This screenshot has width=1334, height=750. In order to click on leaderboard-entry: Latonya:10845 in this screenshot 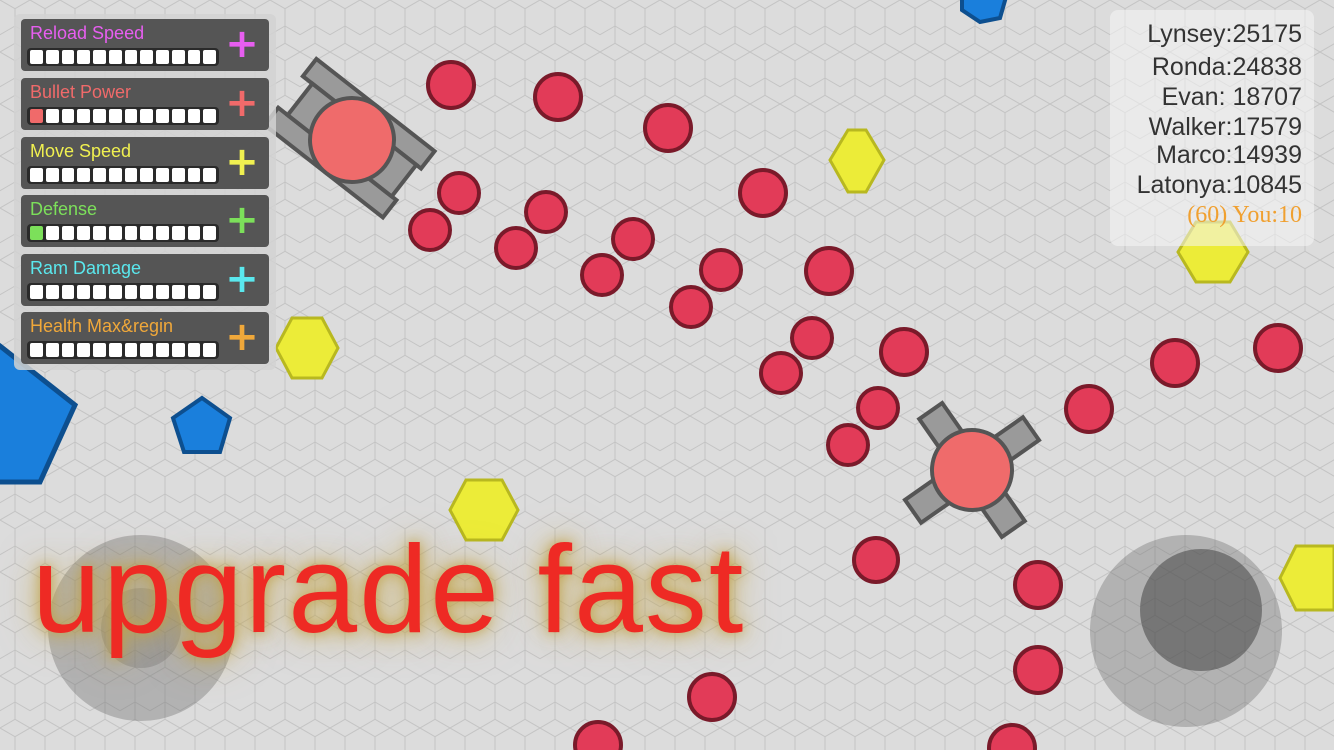, I will do `click(1219, 185)`.